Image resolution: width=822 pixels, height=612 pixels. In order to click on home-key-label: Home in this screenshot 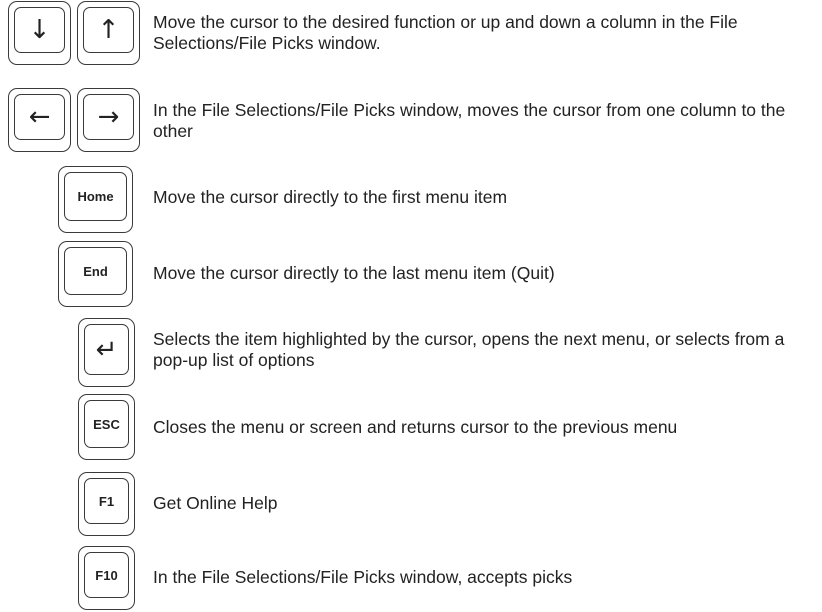, I will do `click(95, 196)`.